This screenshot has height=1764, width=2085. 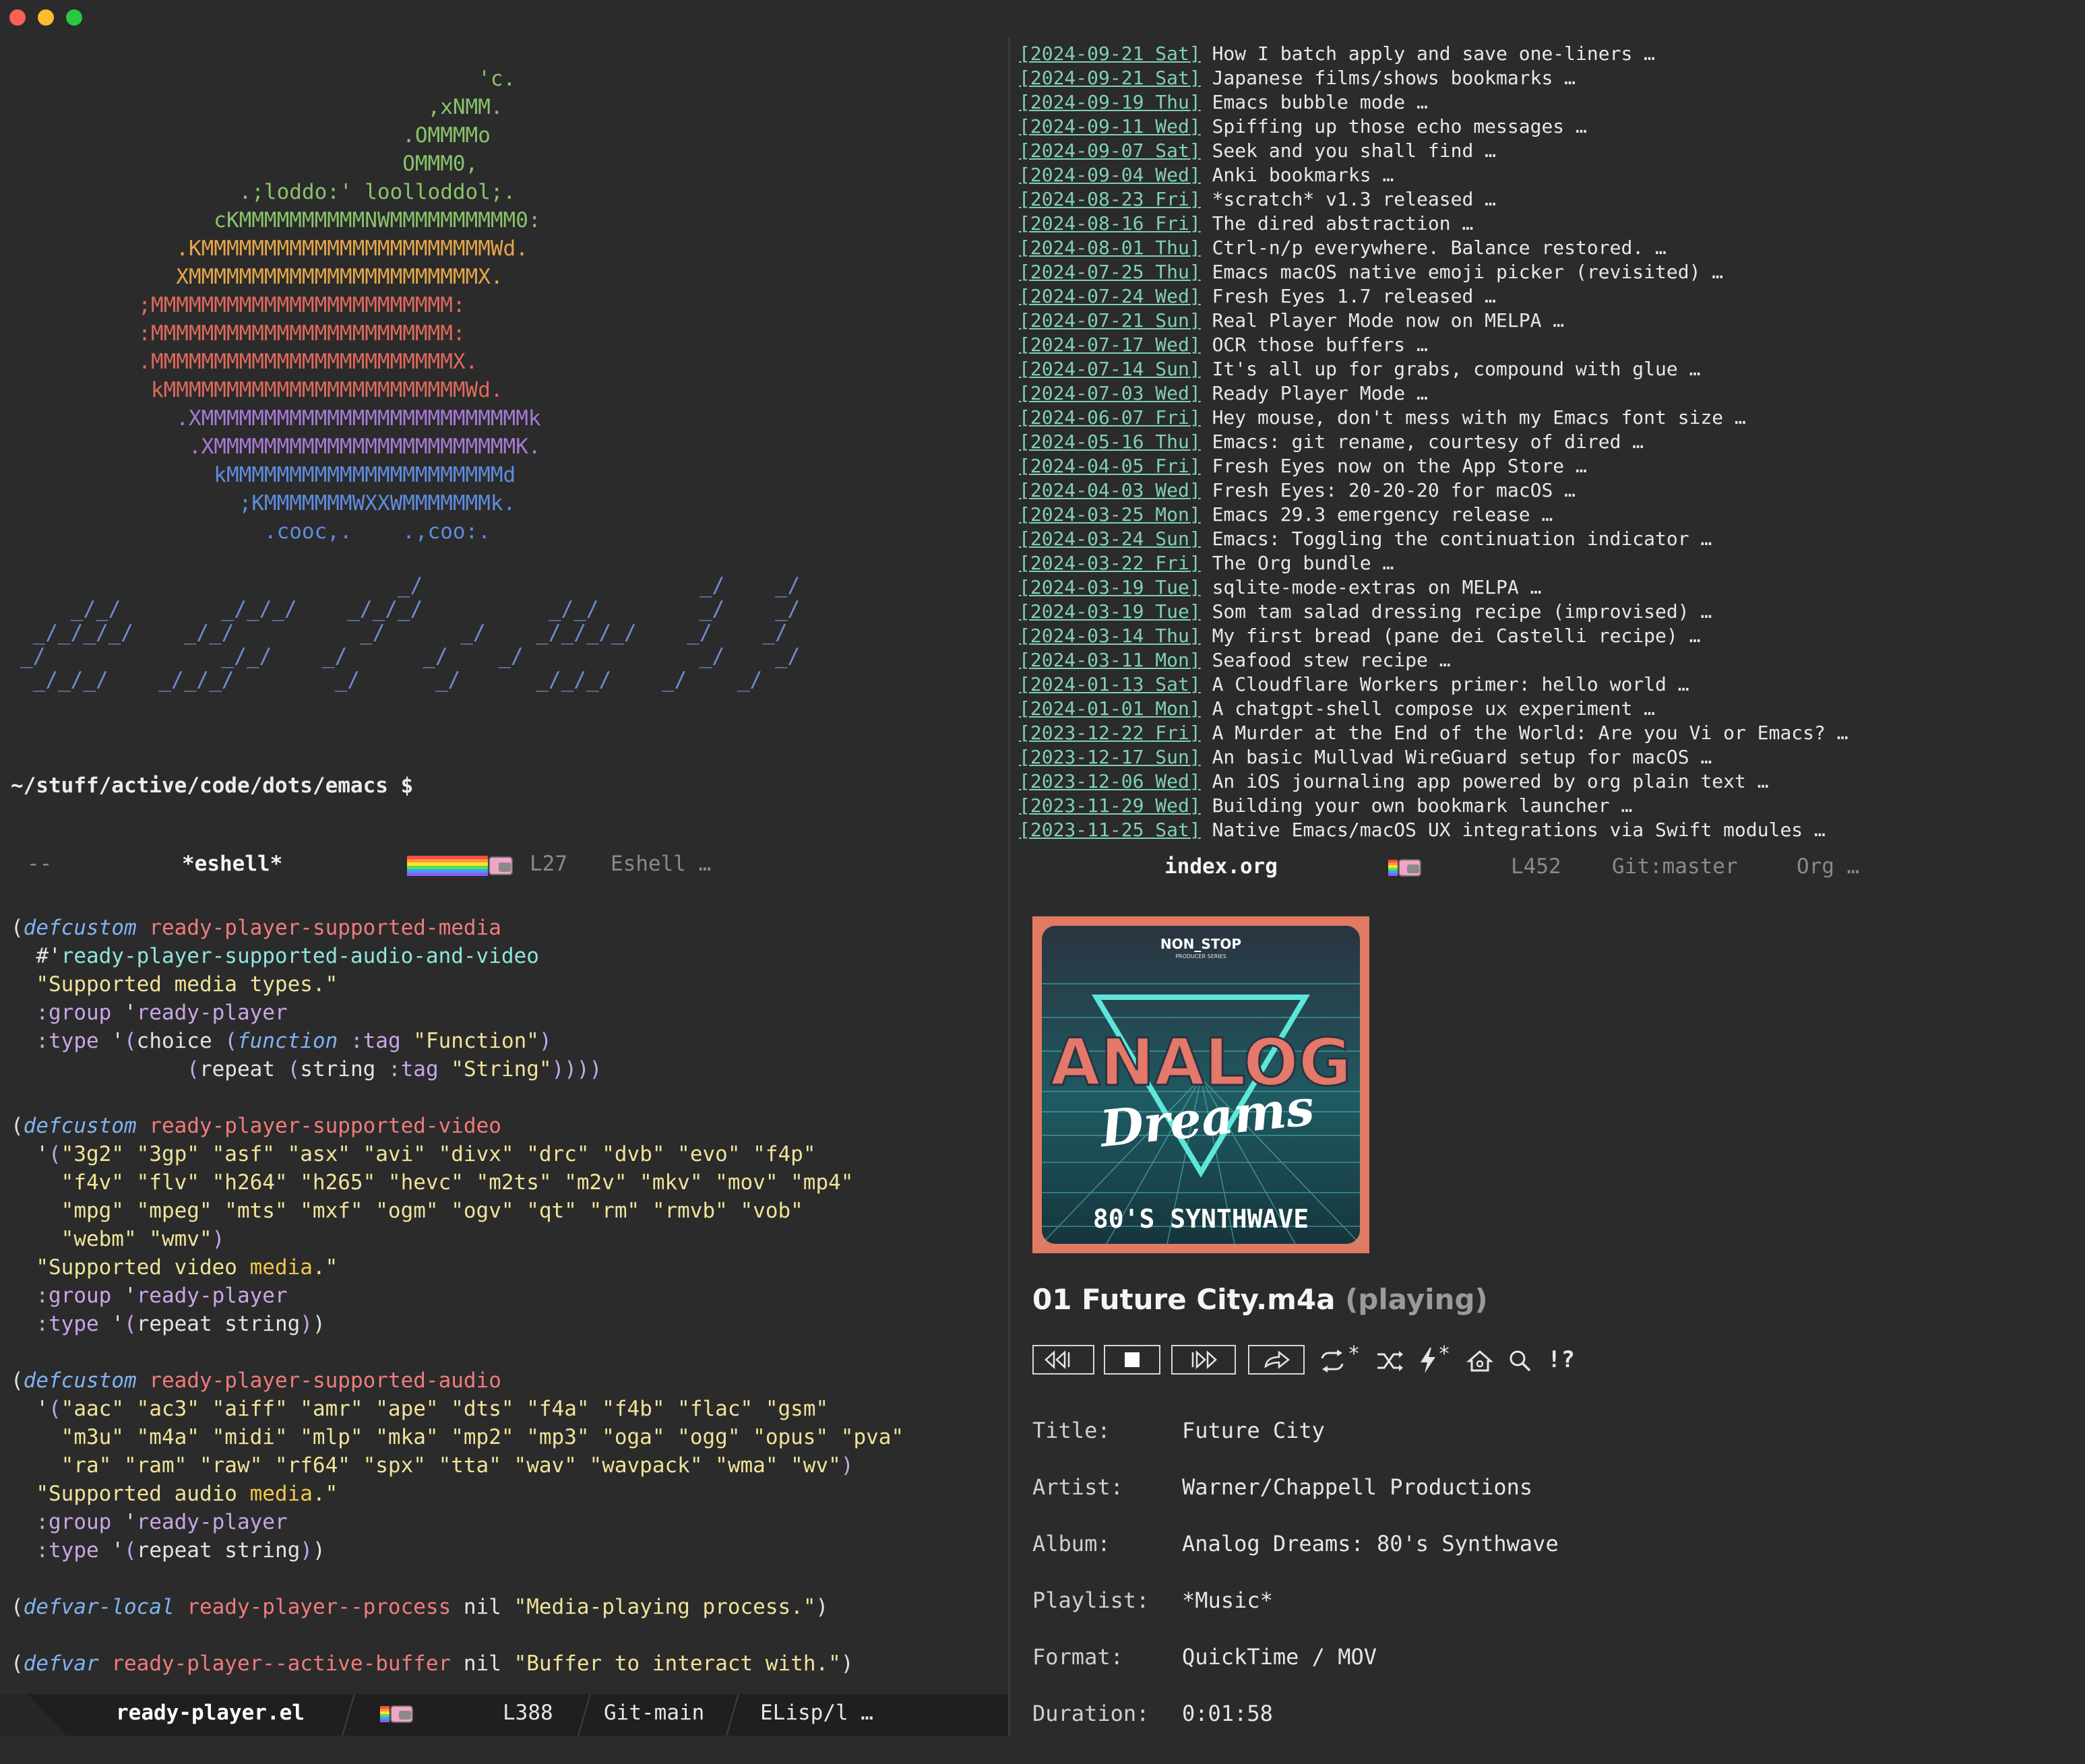 I want to click on org-timestamp-link: [2024-09-19 Thu], so click(x=1110, y=102).